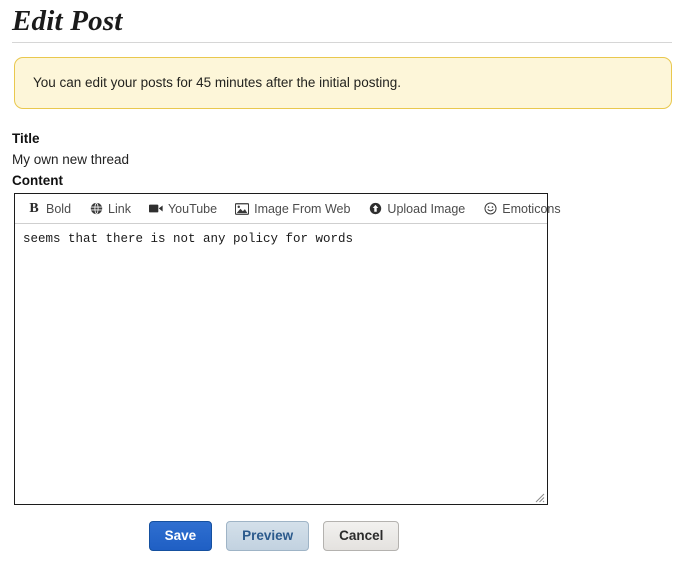 The image size is (686, 568). What do you see at coordinates (26, 138) in the screenshot?
I see `title-label: Title` at bounding box center [26, 138].